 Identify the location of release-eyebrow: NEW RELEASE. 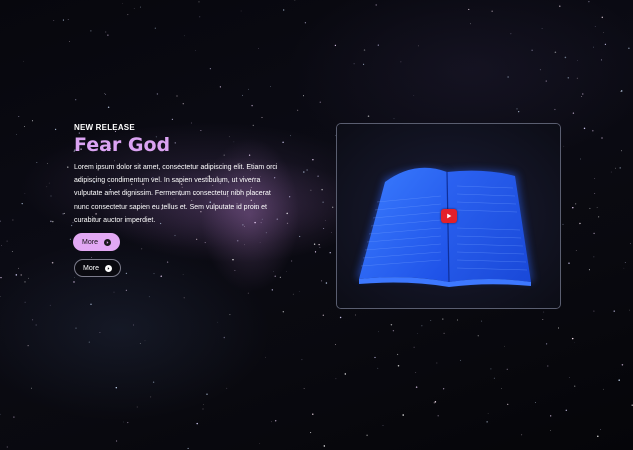
(104, 127).